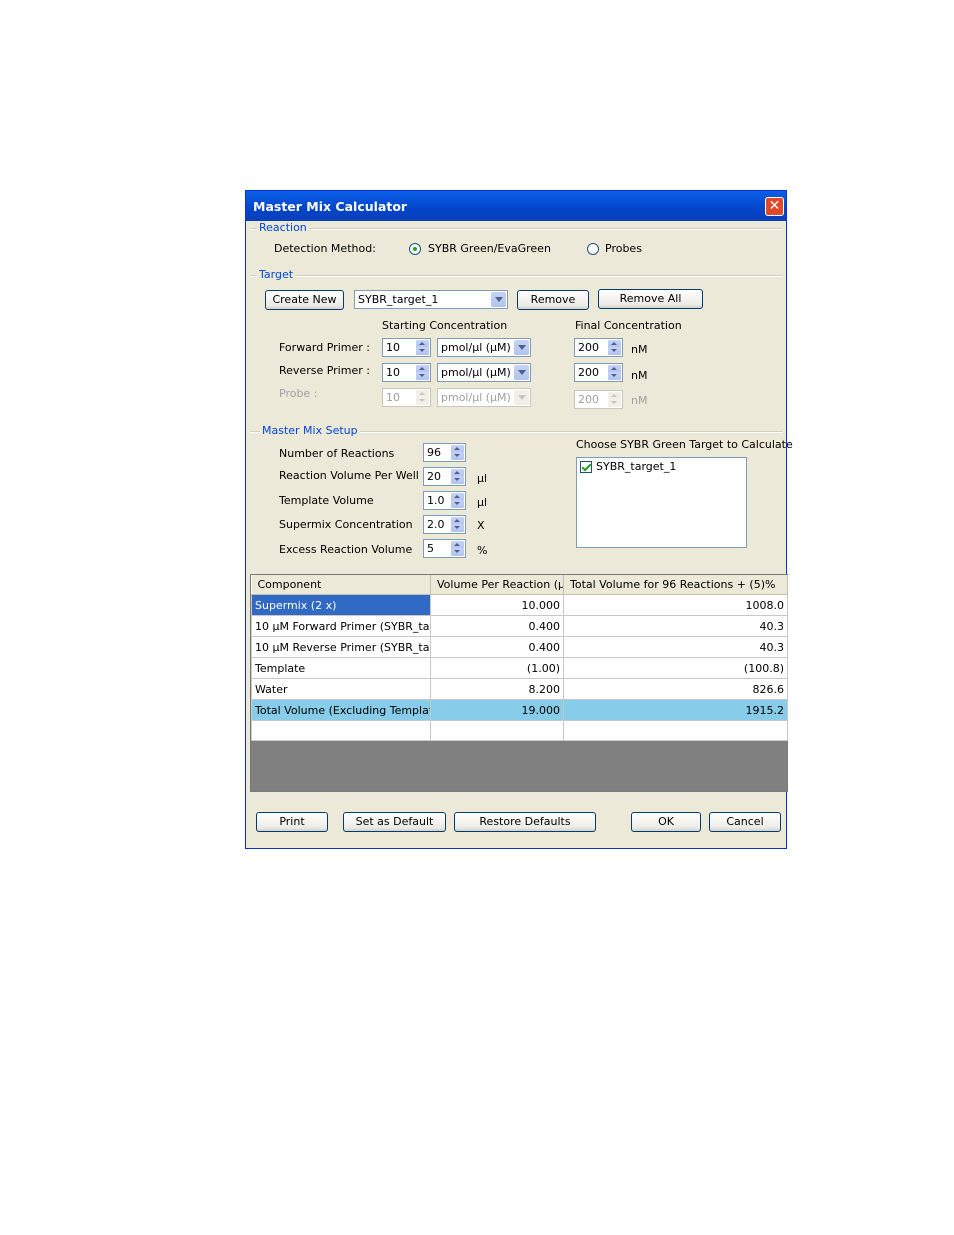 This screenshot has width=954, height=1235. I want to click on number-of-reactions-label: Number of Reactions, so click(337, 453).